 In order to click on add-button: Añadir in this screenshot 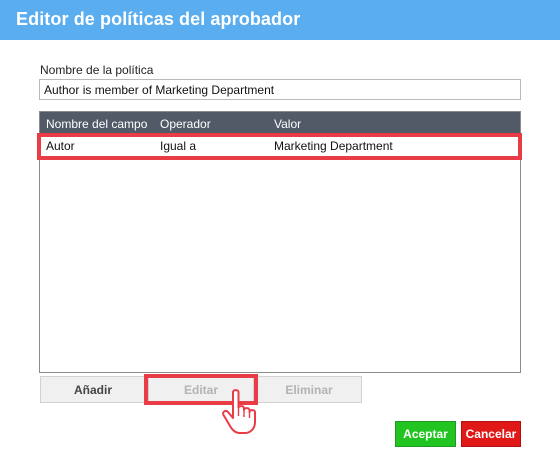, I will do `click(93, 389)`.